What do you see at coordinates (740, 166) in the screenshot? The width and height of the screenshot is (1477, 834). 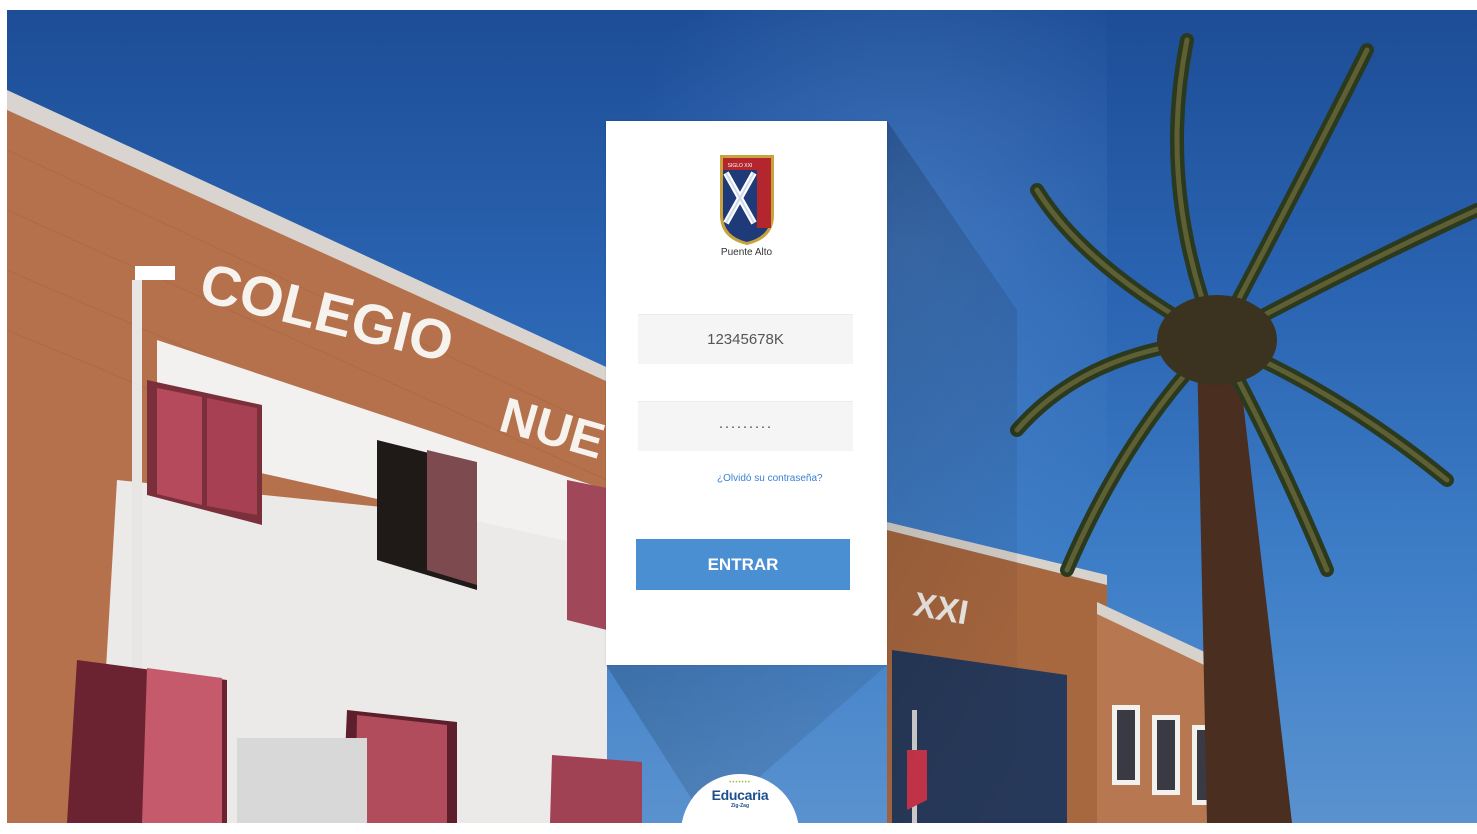 I see `crest-banner-text: SIGLO XXI` at bounding box center [740, 166].